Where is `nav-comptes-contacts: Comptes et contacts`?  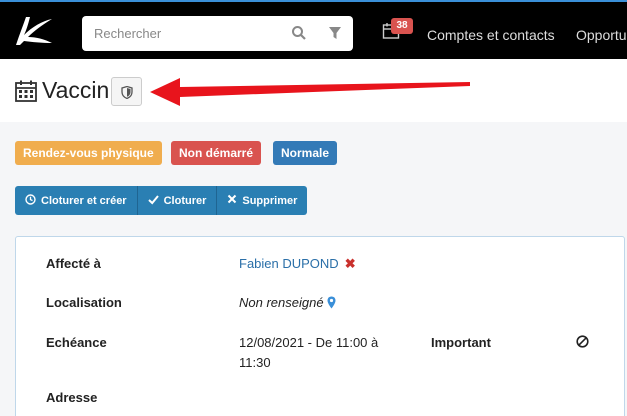 nav-comptes-contacts: Comptes et contacts is located at coordinates (491, 35).